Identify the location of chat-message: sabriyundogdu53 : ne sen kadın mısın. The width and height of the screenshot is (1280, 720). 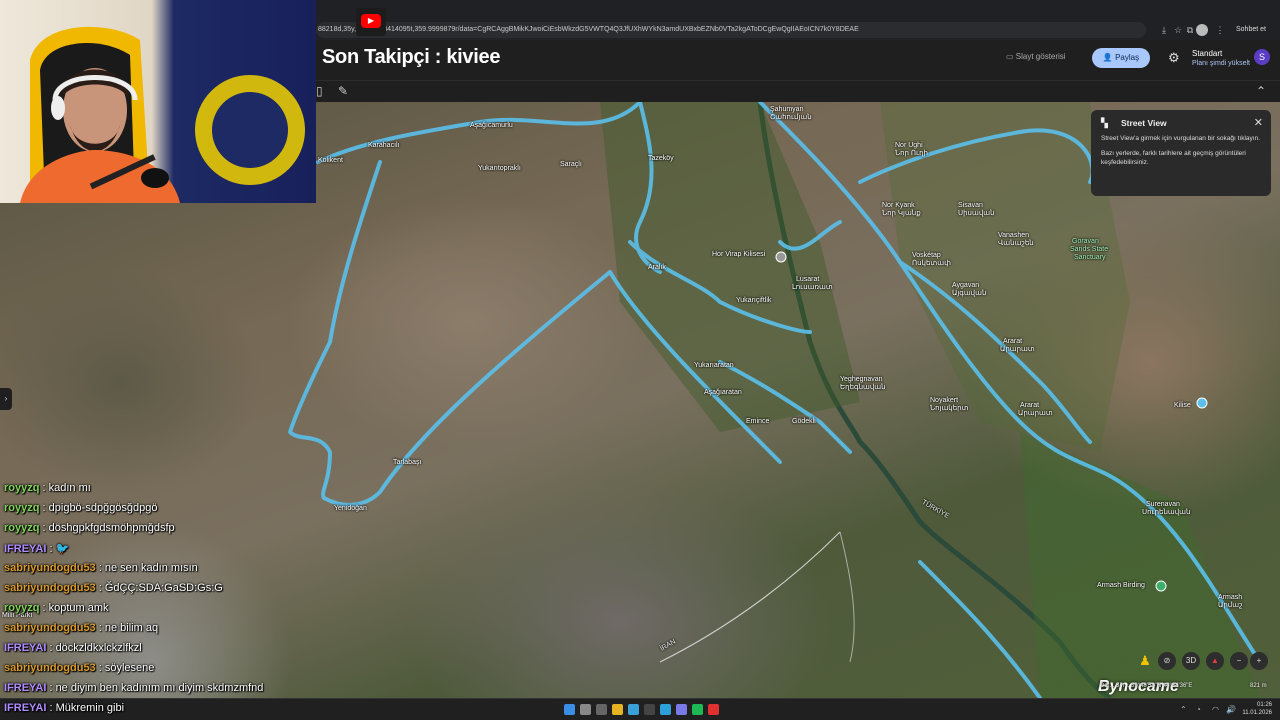
(101, 568).